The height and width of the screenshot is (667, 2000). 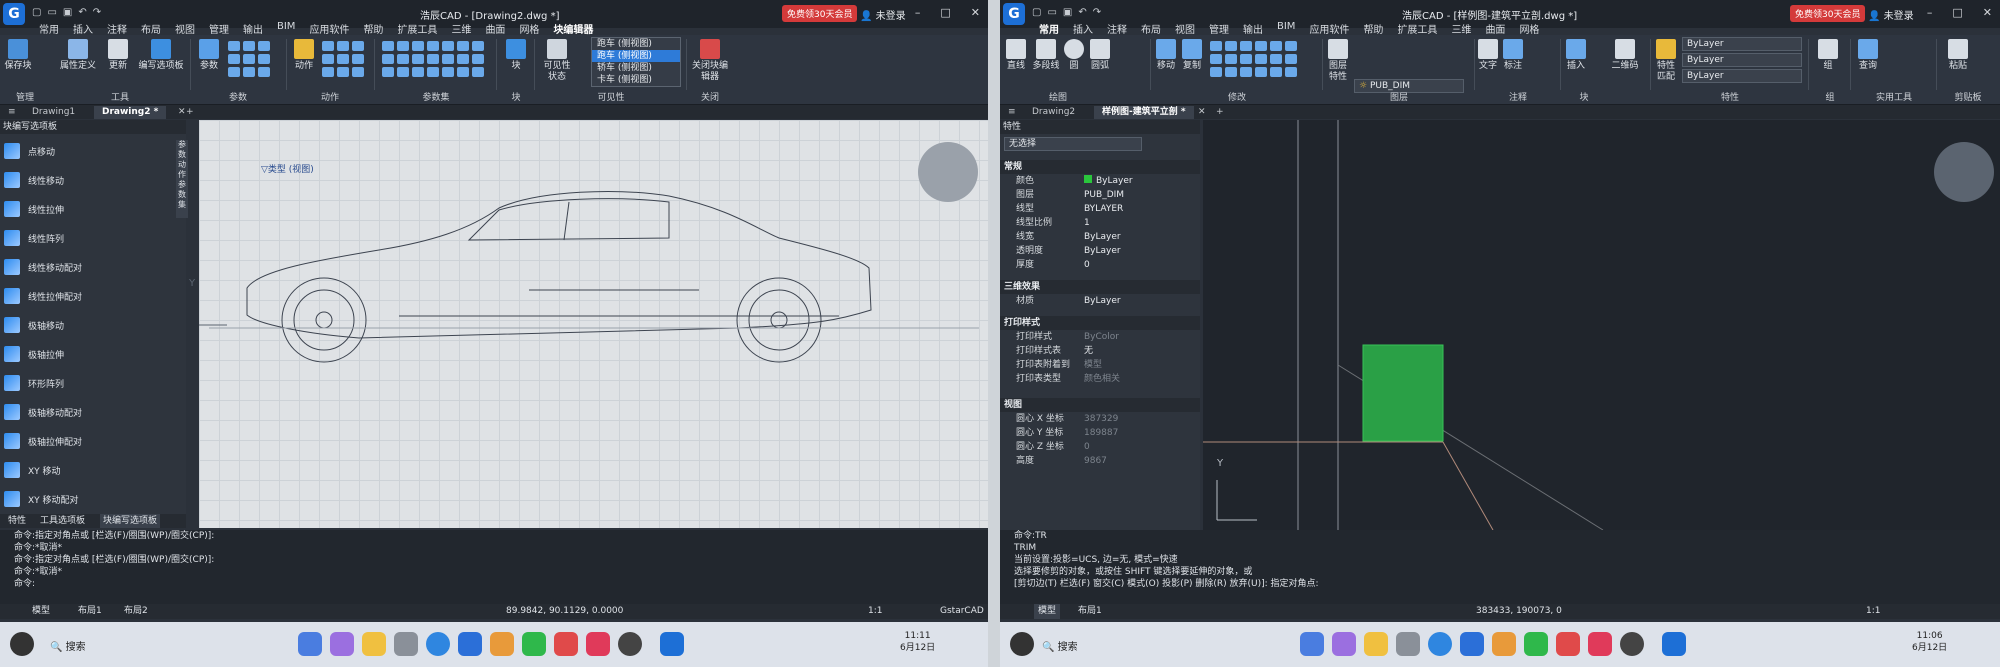 What do you see at coordinates (1100, 181) in the screenshot?
I see `prop-row-color: 颜色 ByLayer` at bounding box center [1100, 181].